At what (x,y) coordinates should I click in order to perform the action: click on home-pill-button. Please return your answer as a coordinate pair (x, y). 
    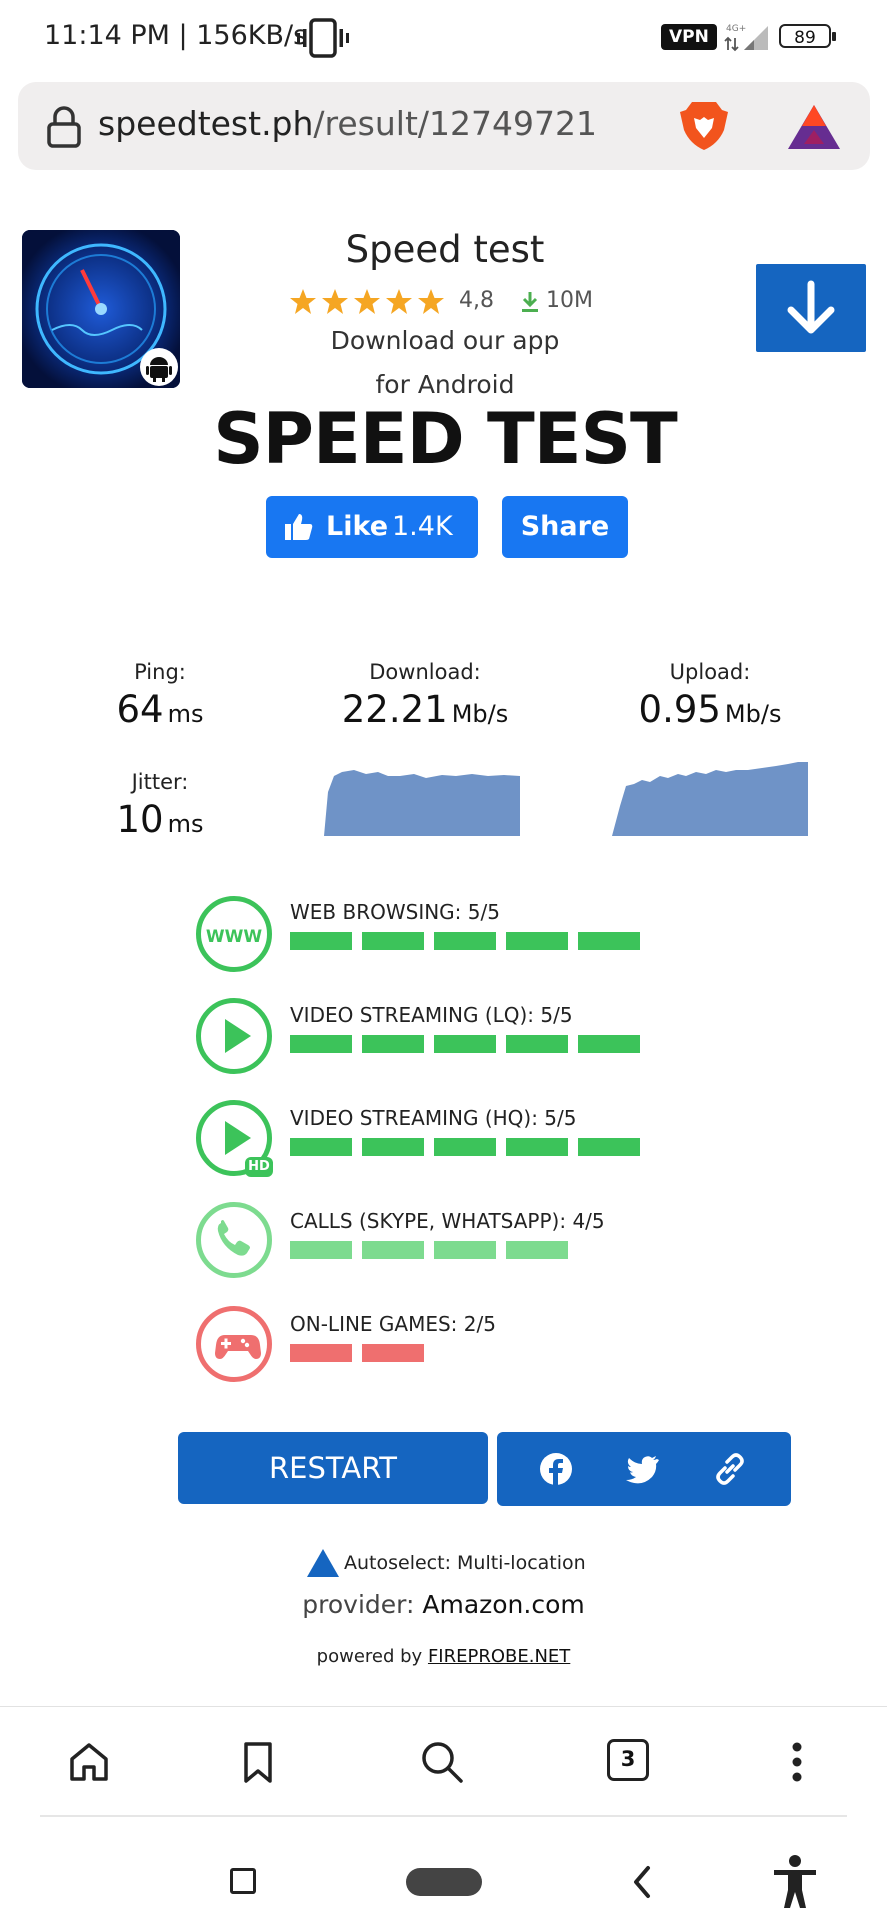
    Looking at the image, I should click on (444, 1882).